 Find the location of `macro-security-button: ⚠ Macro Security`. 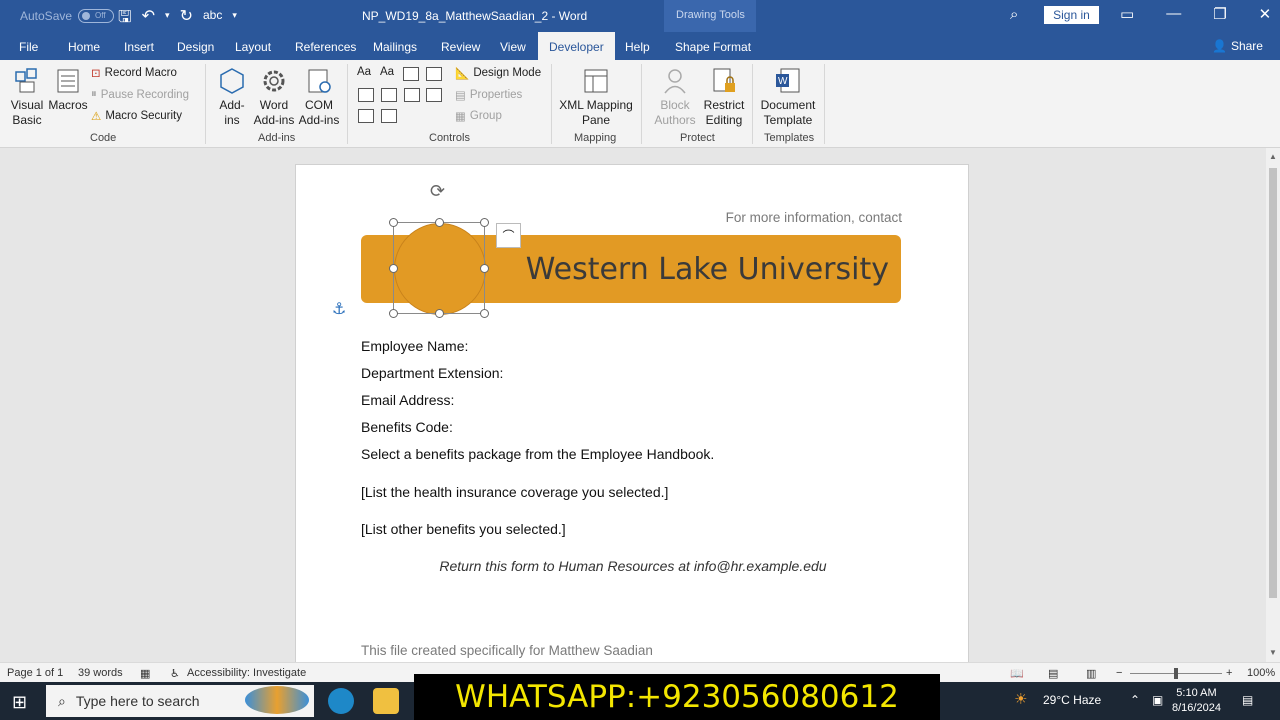

macro-security-button: ⚠ Macro Security is located at coordinates (136, 116).